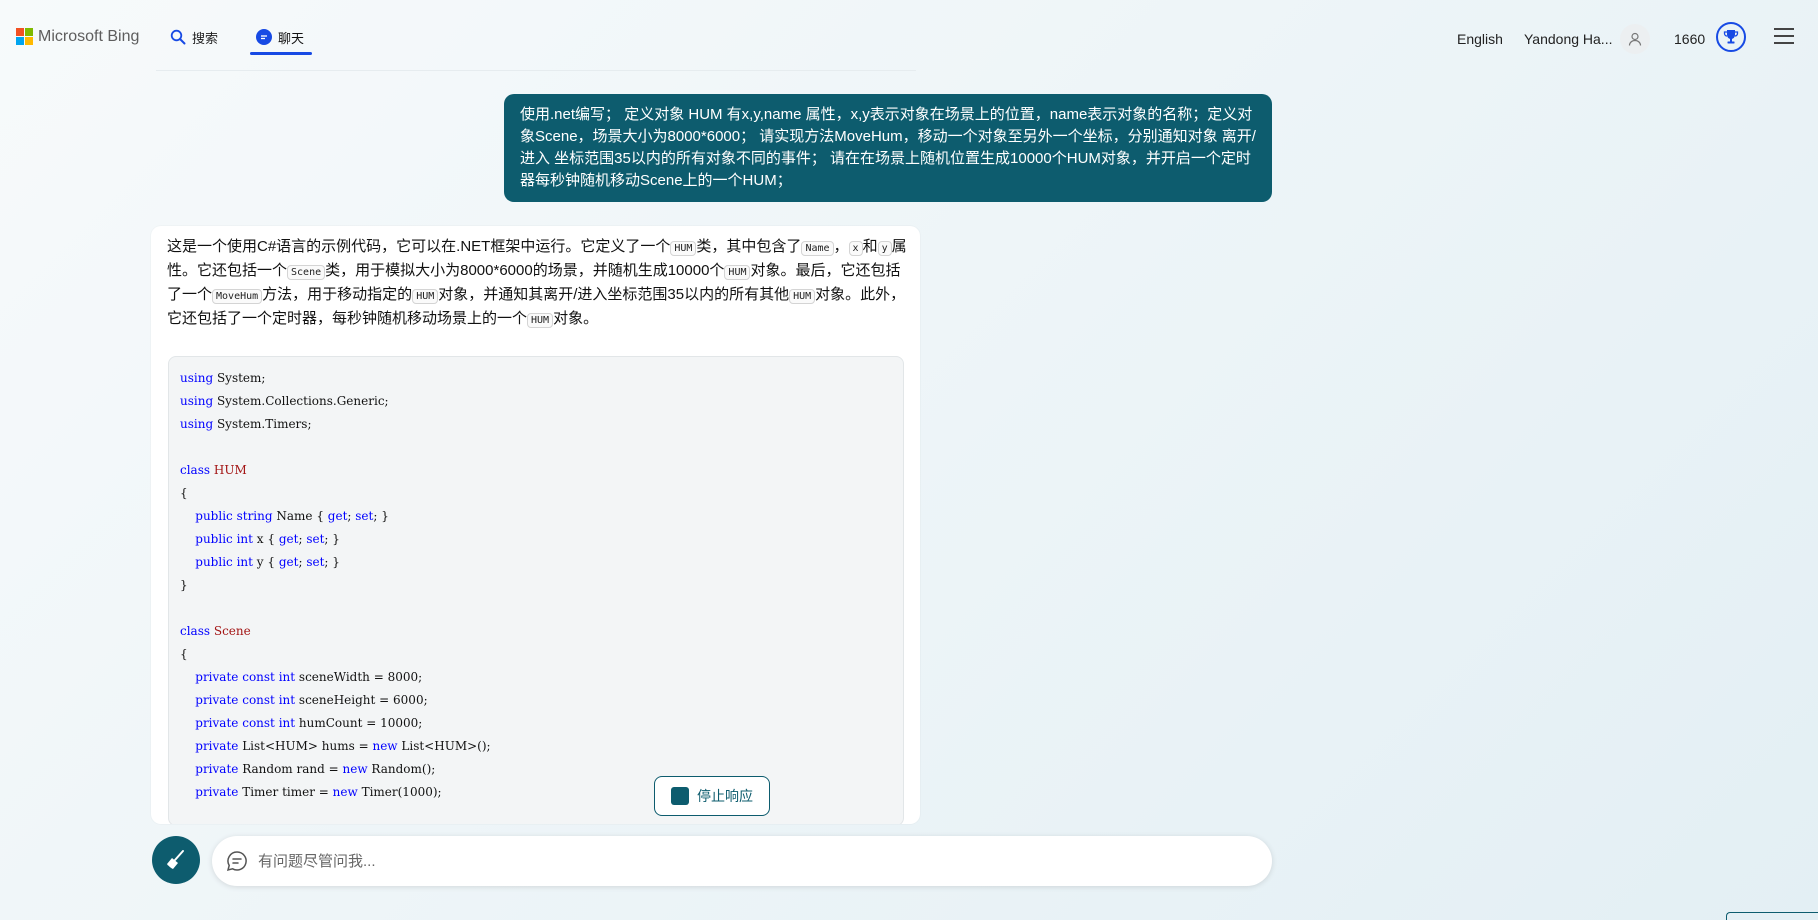 The height and width of the screenshot is (920, 1818). Describe the element at coordinates (536, 562) in the screenshot. I see `code-line: public int y { get; set; }` at that location.